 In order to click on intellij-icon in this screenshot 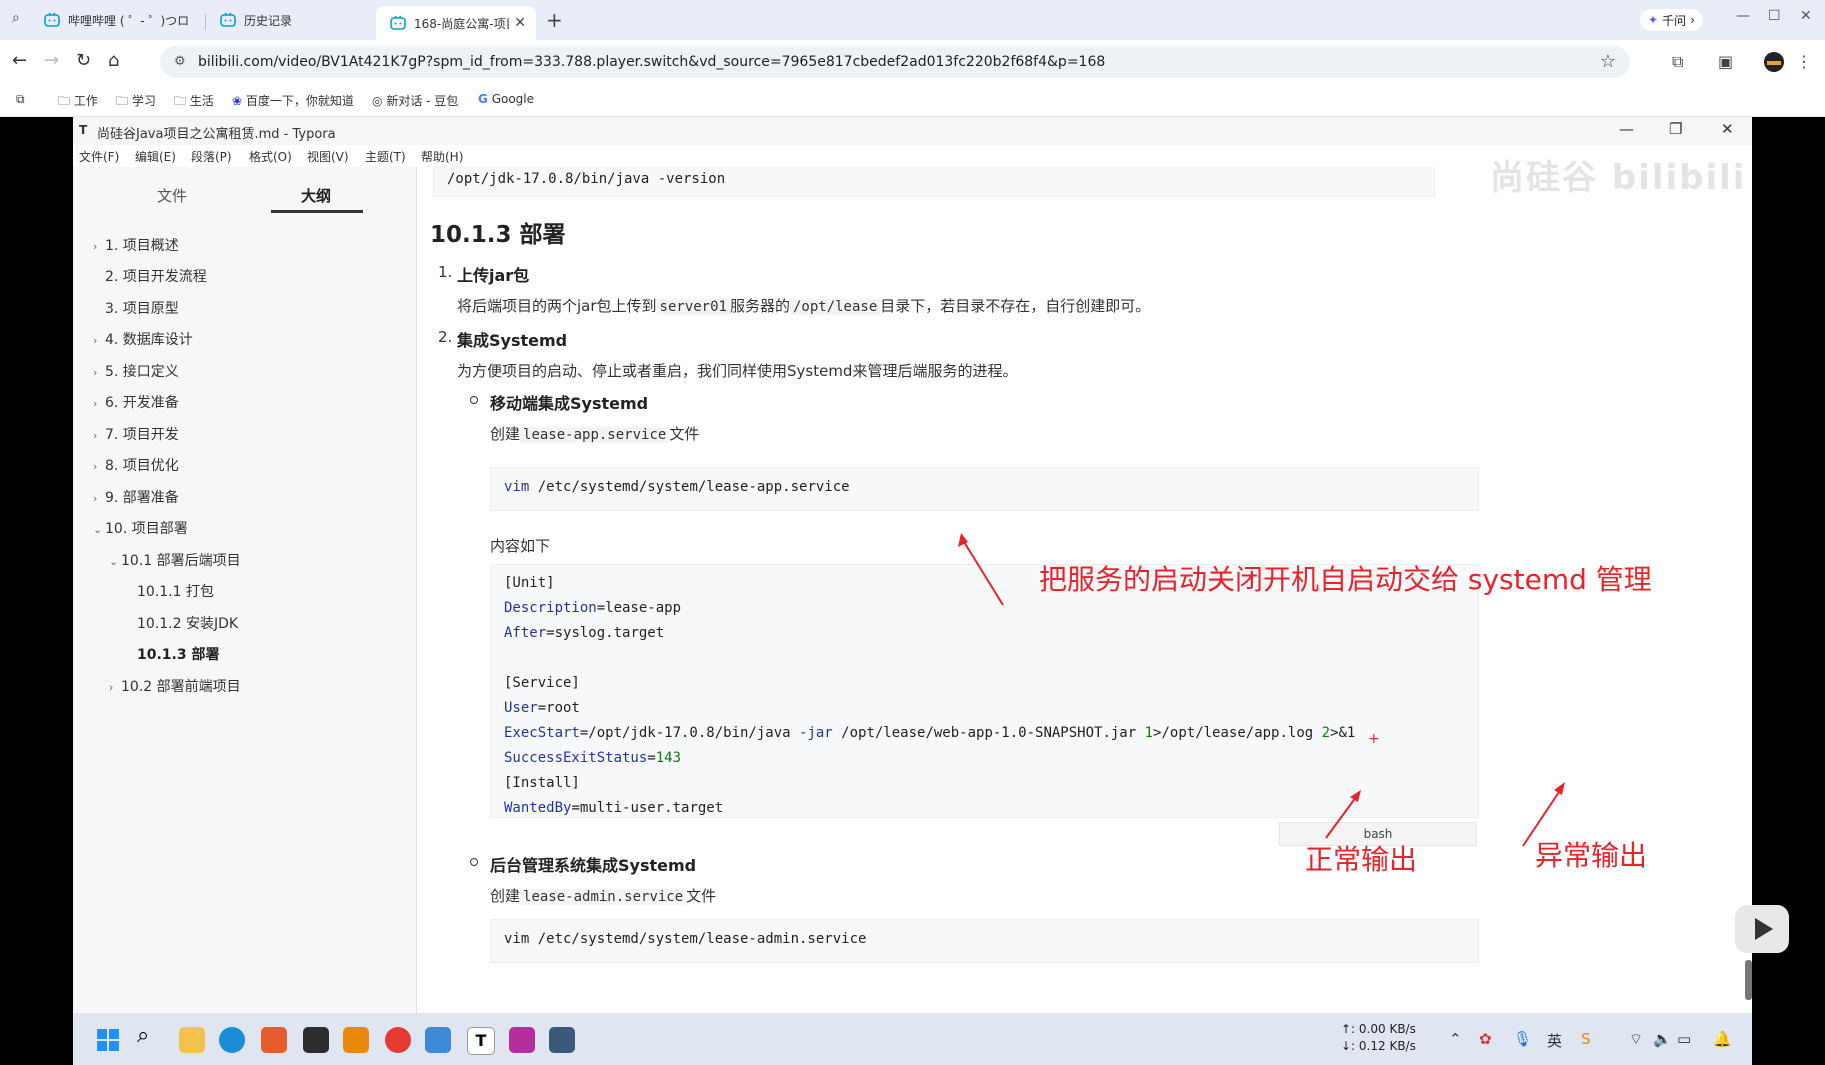, I will do `click(522, 1040)`.